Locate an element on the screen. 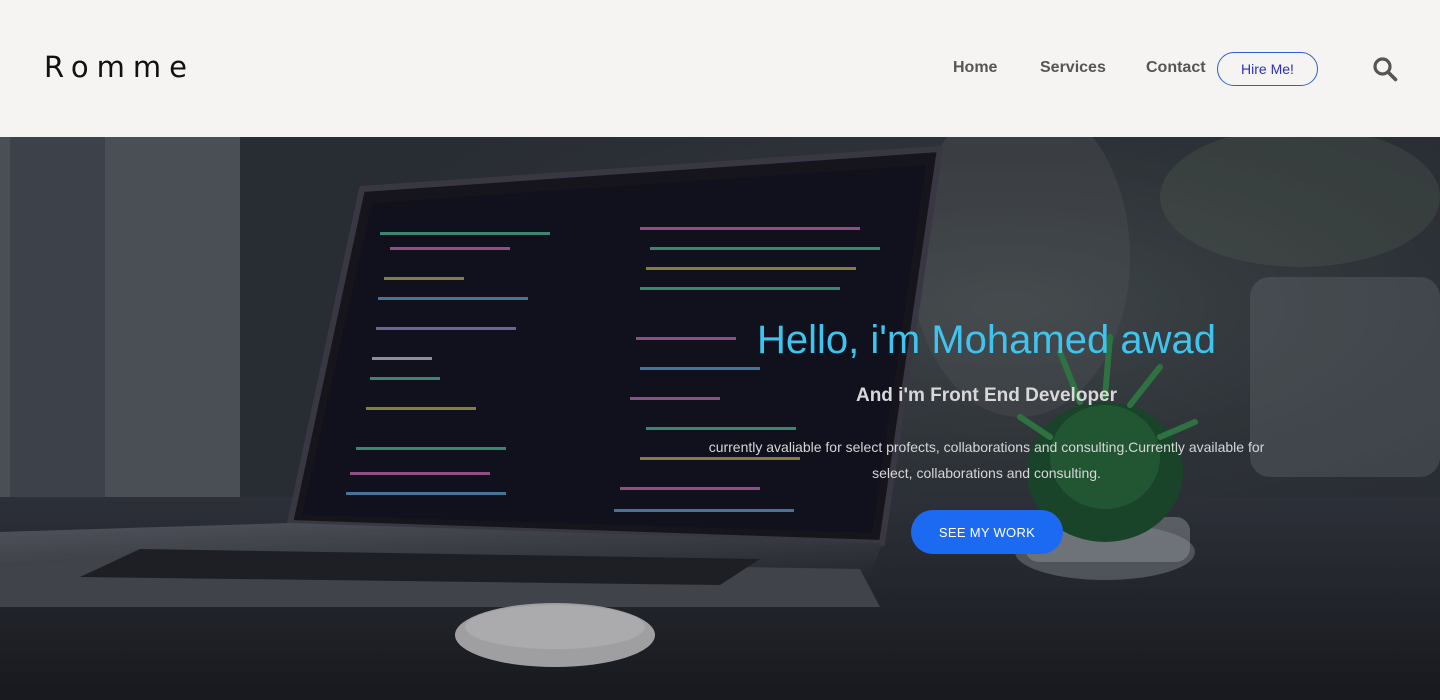 The width and height of the screenshot is (1440, 700). hero-subtitle: And i'm Front End Developer is located at coordinates (986, 395).